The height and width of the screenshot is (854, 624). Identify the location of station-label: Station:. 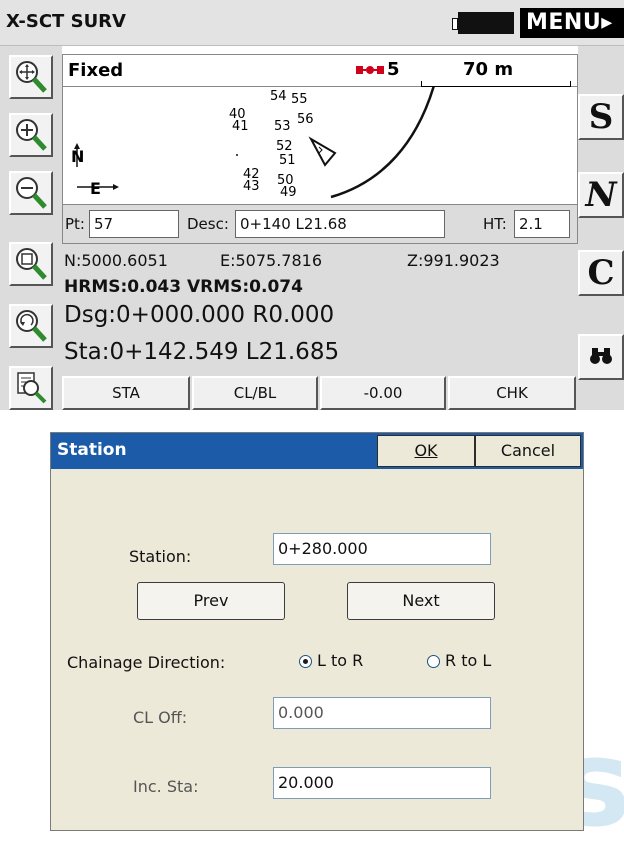
(160, 556).